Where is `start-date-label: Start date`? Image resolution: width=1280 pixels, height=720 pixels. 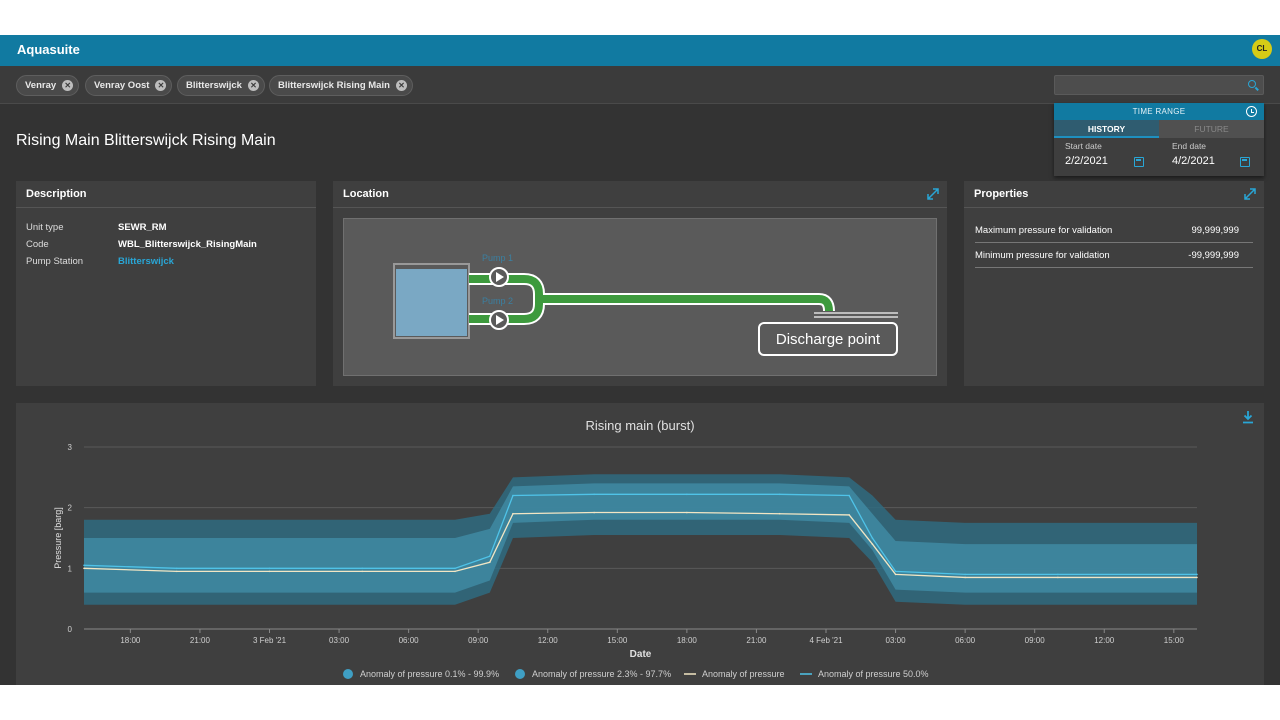
start-date-label: Start date is located at coordinates (1083, 146).